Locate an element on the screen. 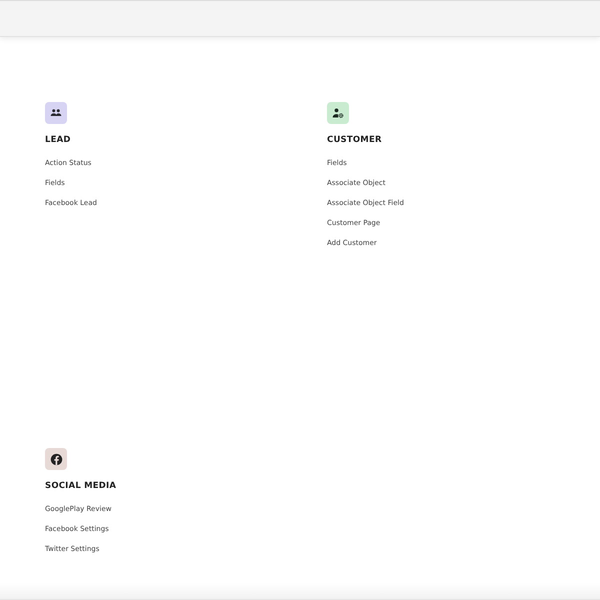 The image size is (600, 600). section-title: CUSTOMER is located at coordinates (354, 140).